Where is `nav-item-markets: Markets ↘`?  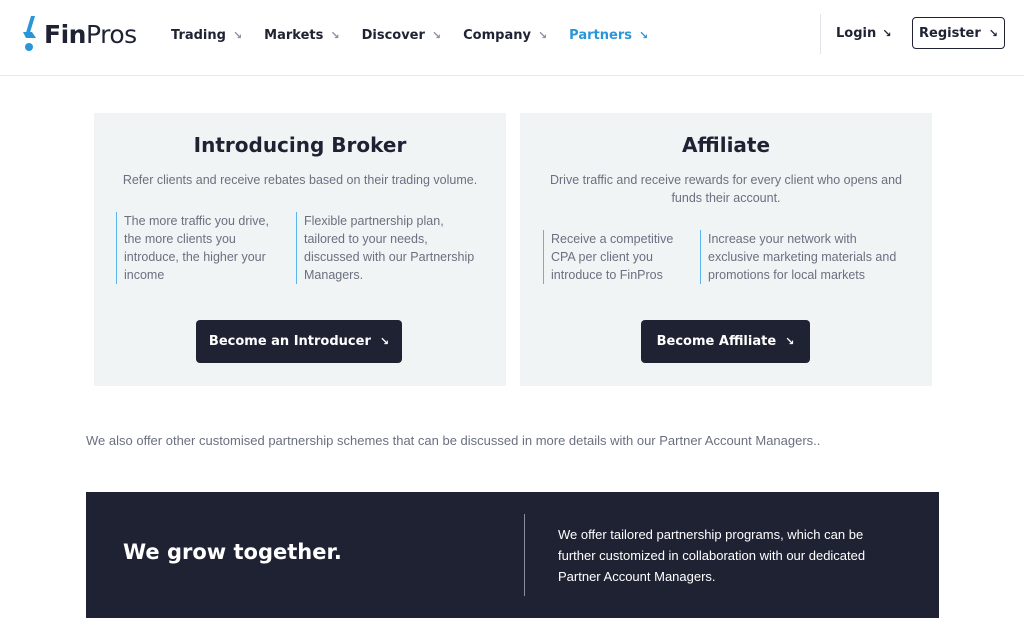
nav-item-markets: Markets ↘ is located at coordinates (301, 35).